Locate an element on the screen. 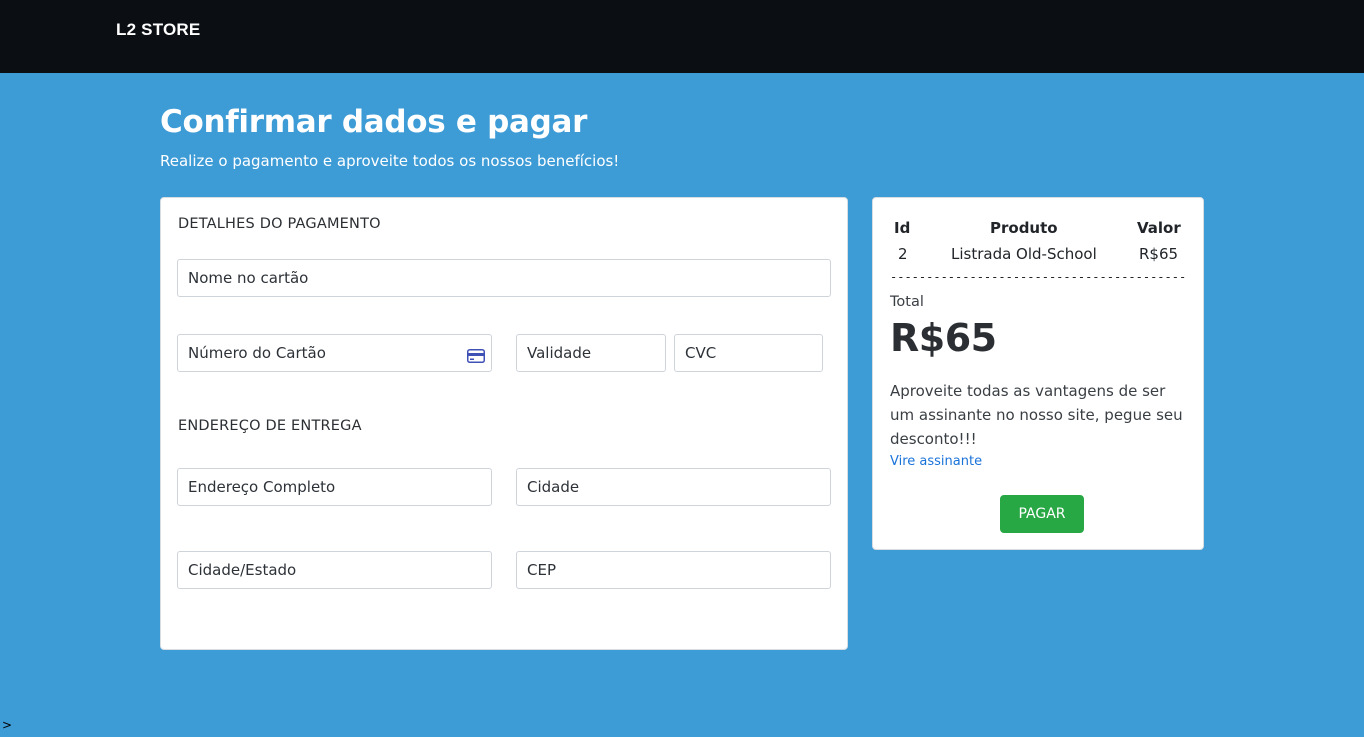 This screenshot has width=1364, height=737. address-input is located at coordinates (334, 487).